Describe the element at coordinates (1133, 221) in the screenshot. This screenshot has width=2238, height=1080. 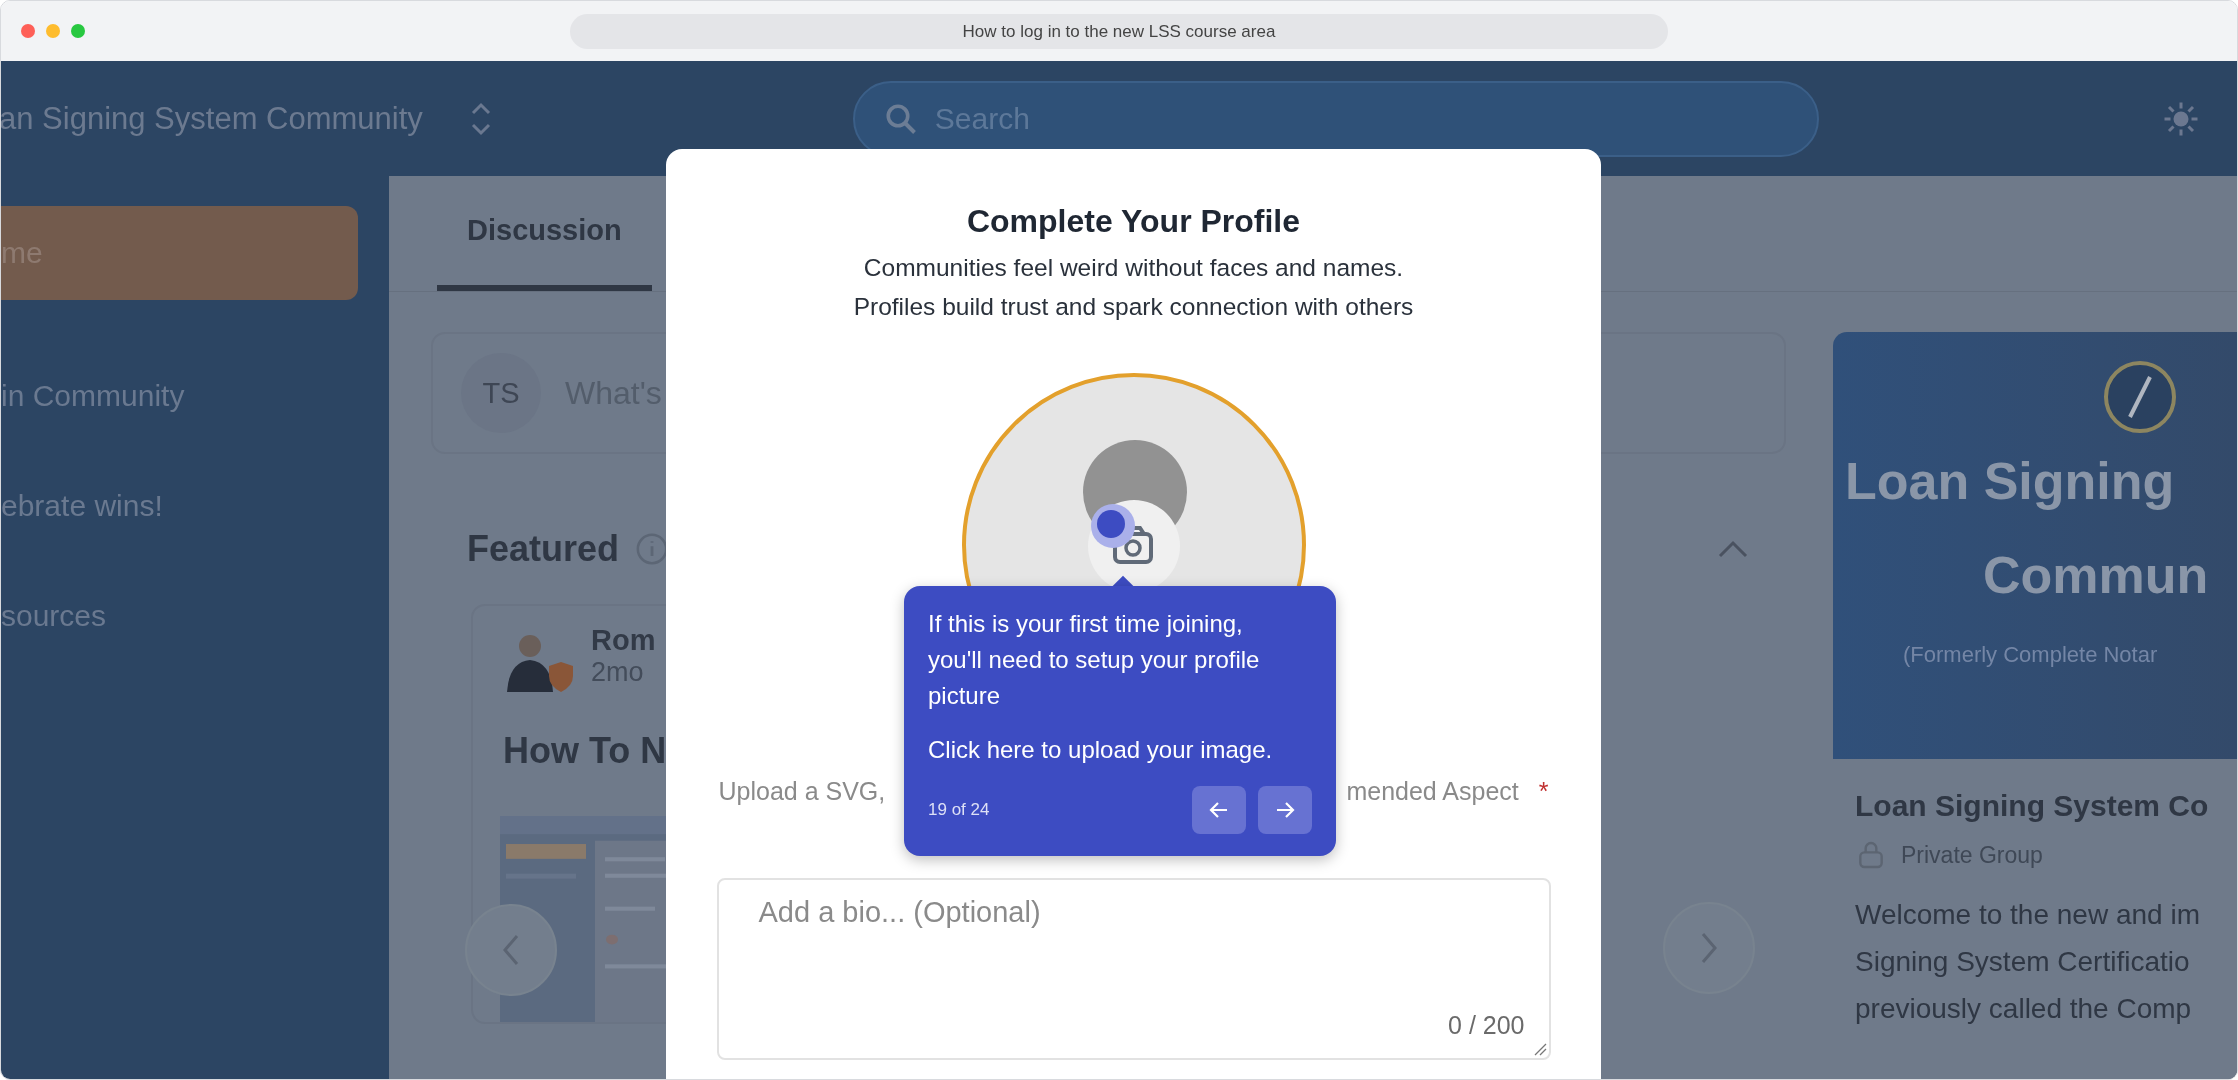
I see `dialog-title: Complete Your Profile` at that location.